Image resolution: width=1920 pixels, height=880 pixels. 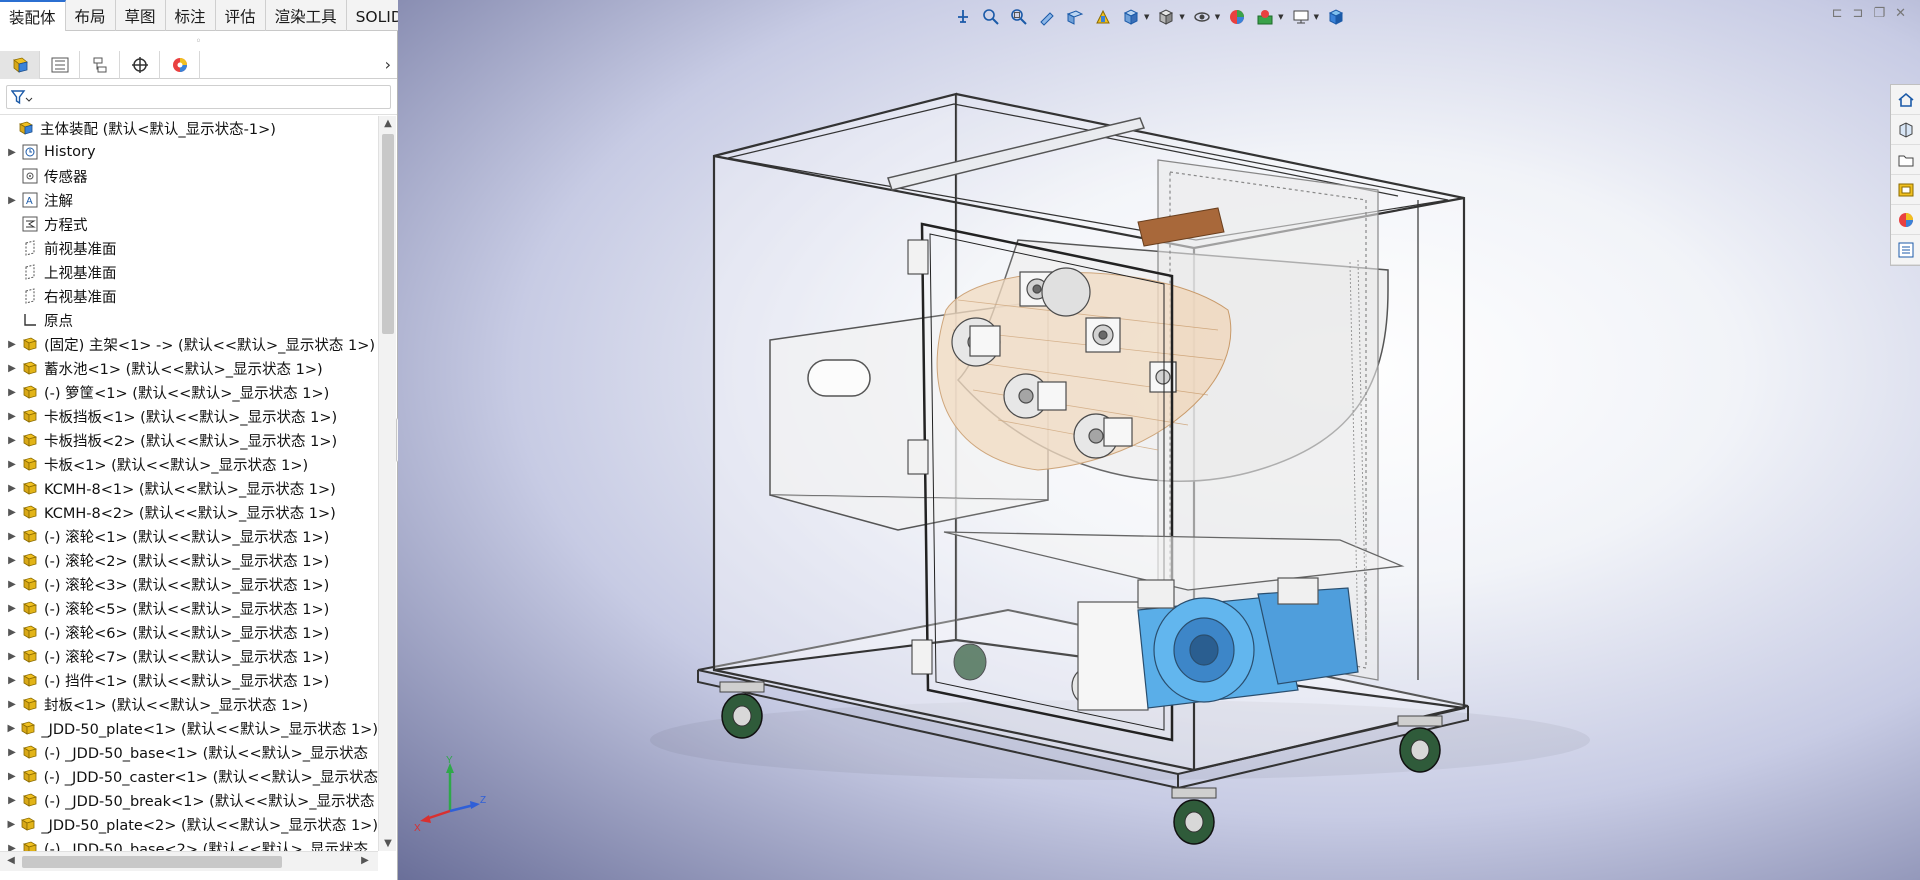 What do you see at coordinates (1905, 220) in the screenshot?
I see `appearances-icon` at bounding box center [1905, 220].